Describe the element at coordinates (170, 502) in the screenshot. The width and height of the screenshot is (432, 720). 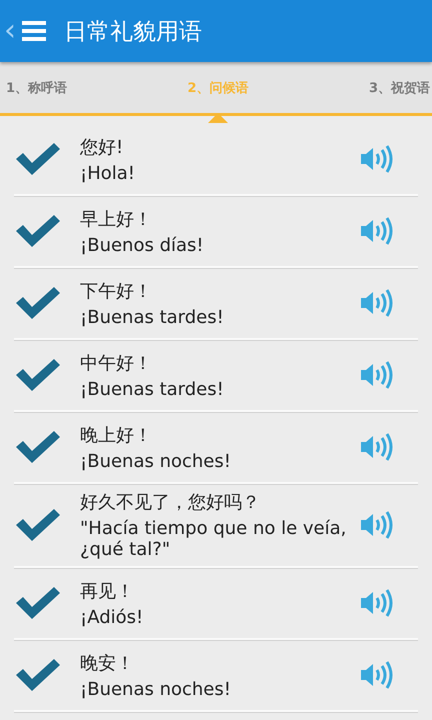
I see `chinese-phrase: 好久不见了，您好吗？` at that location.